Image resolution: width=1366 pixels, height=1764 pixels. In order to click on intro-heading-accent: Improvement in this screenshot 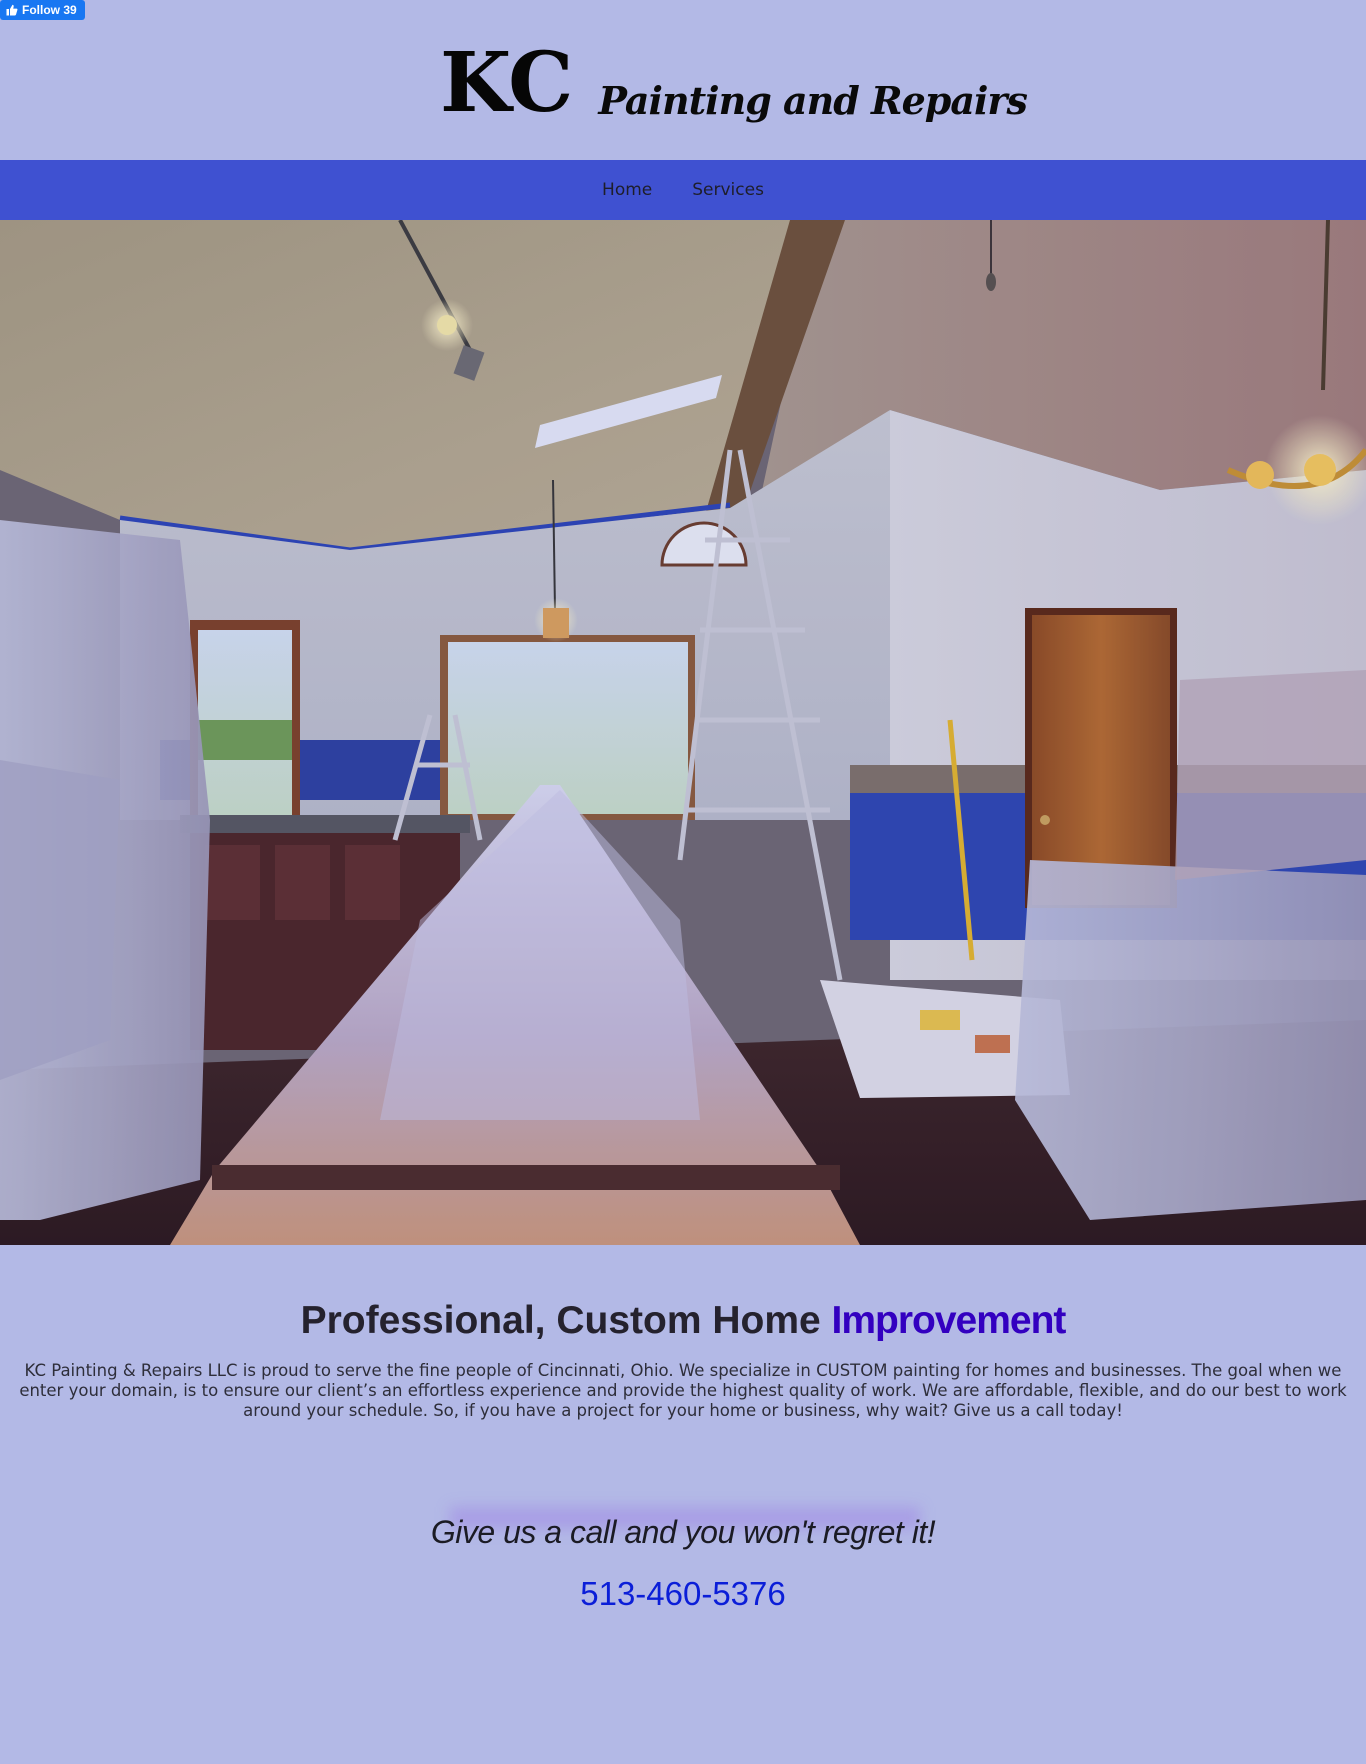, I will do `click(949, 1320)`.